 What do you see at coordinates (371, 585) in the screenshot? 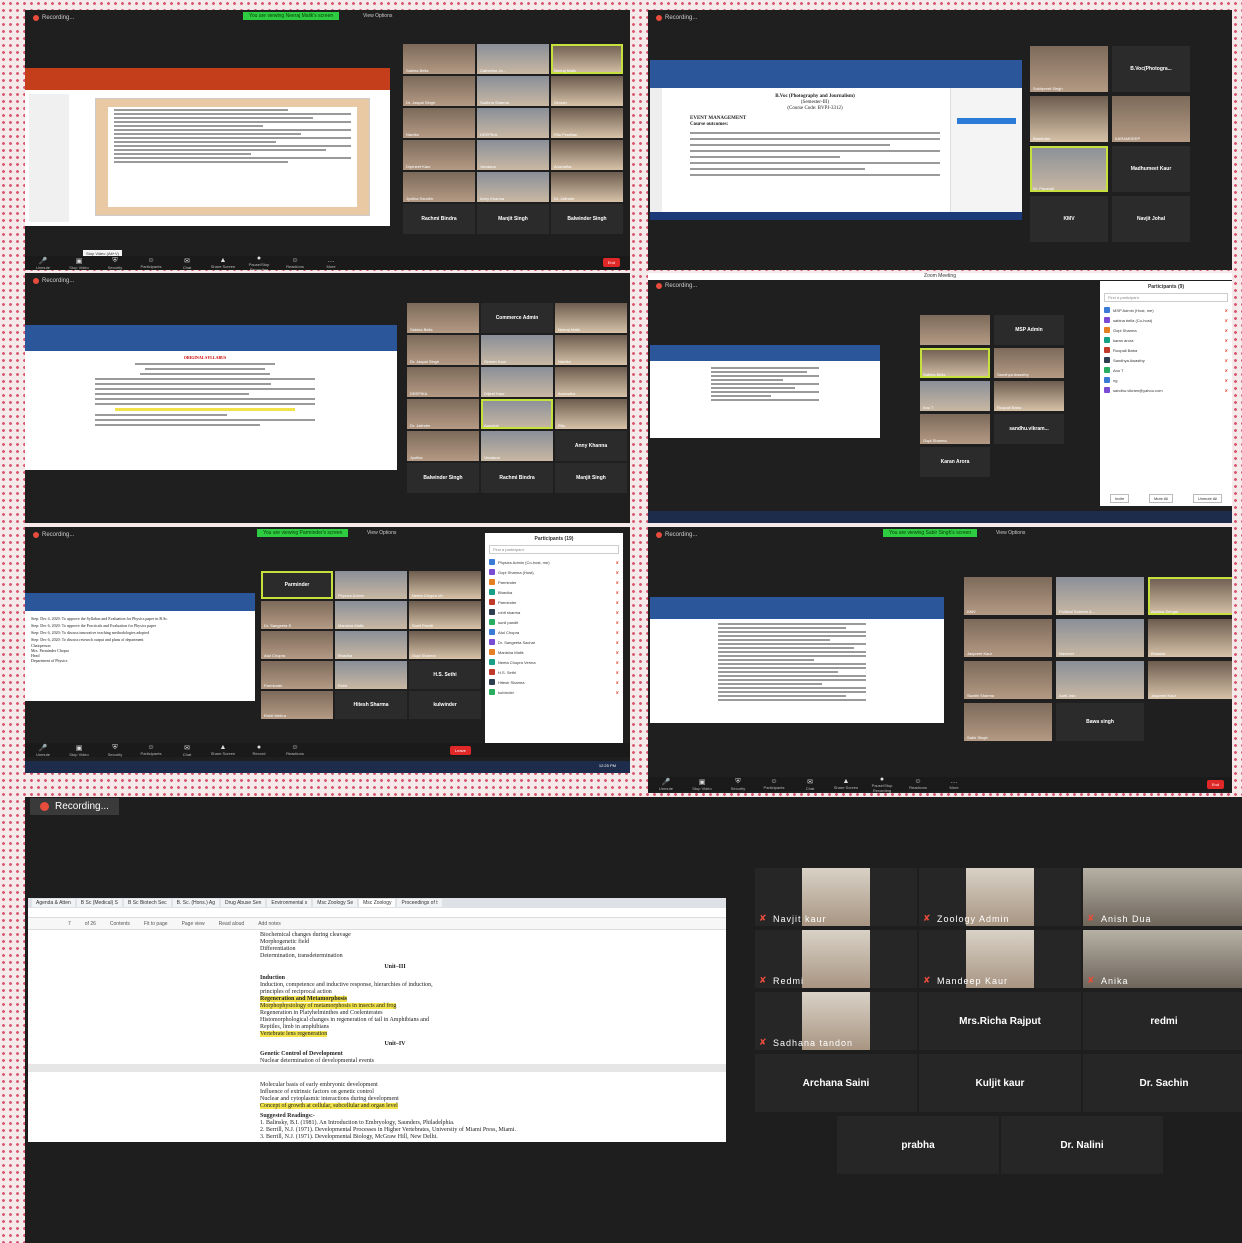
I see `participant-tile-physics-admin: Physics Admin` at bounding box center [371, 585].